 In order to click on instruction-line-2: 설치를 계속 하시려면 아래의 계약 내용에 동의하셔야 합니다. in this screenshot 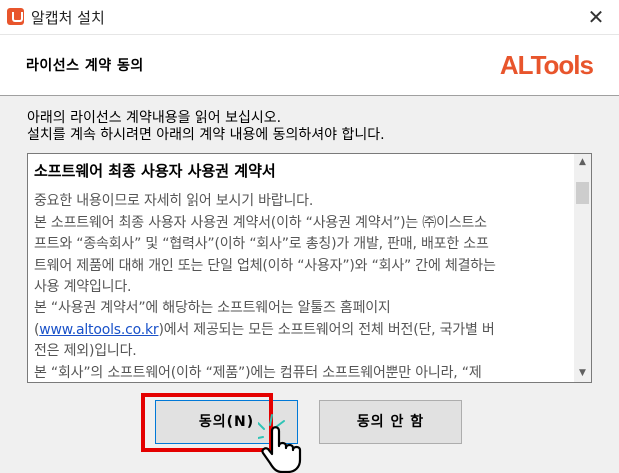, I will do `click(206, 135)`.